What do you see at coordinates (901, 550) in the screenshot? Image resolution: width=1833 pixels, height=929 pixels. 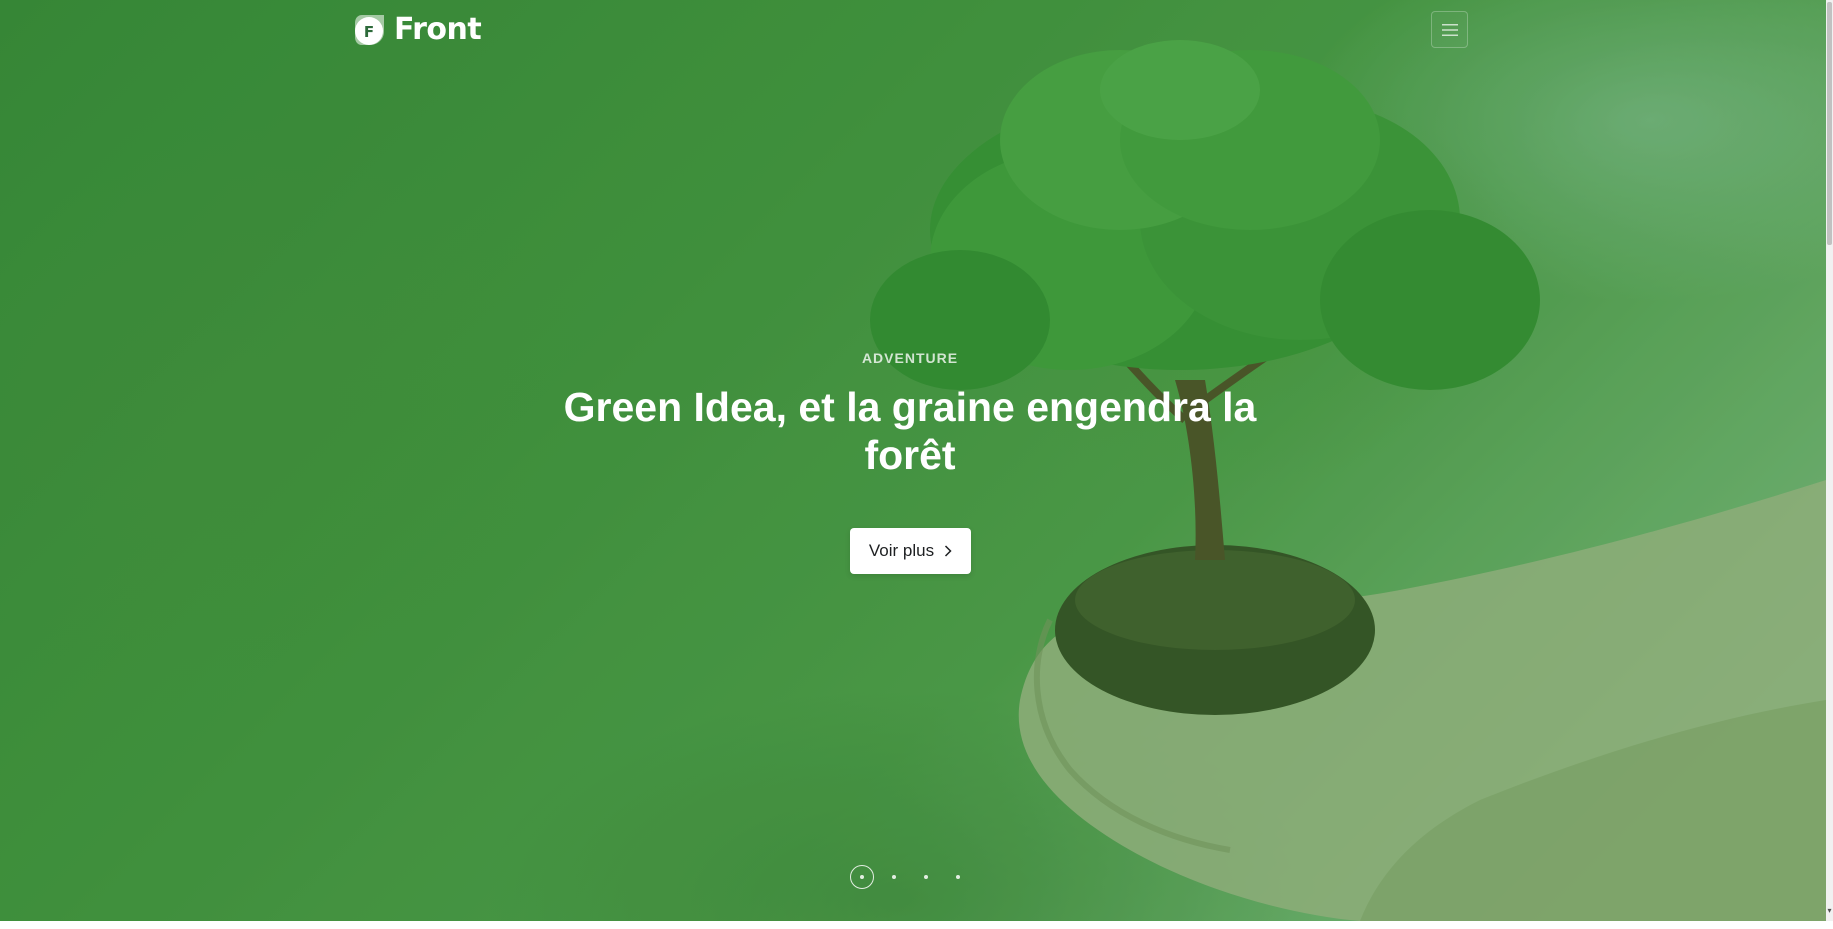 I see `voir-plus-label: Voir plus` at bounding box center [901, 550].